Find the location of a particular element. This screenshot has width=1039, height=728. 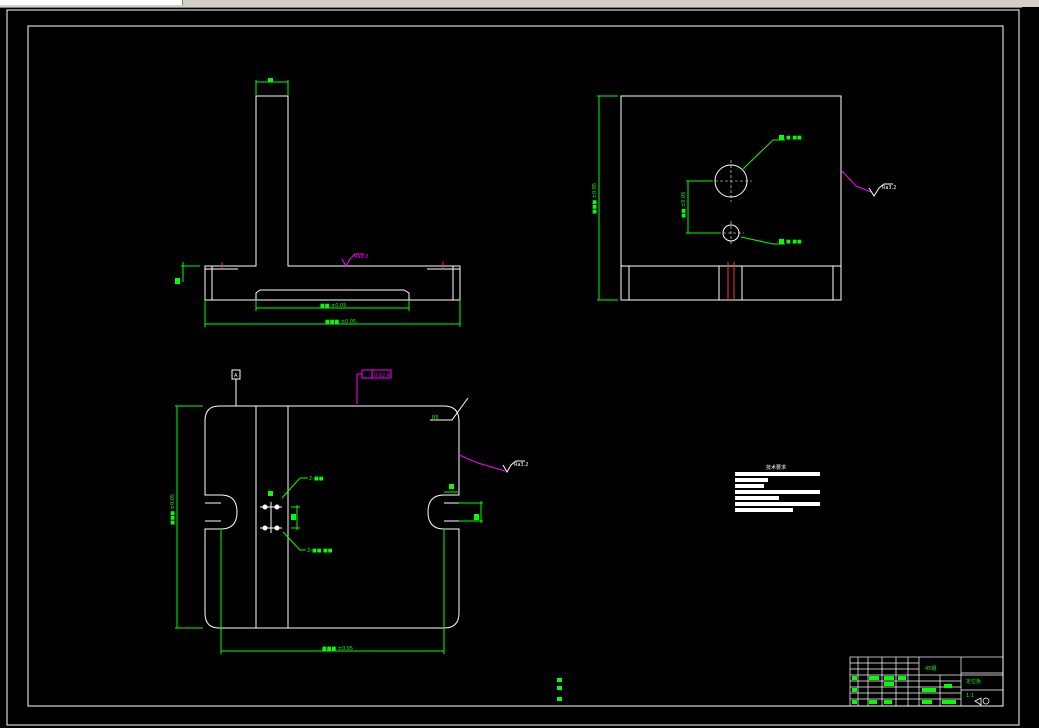

side-roughness-symbol is located at coordinates (856, 181).